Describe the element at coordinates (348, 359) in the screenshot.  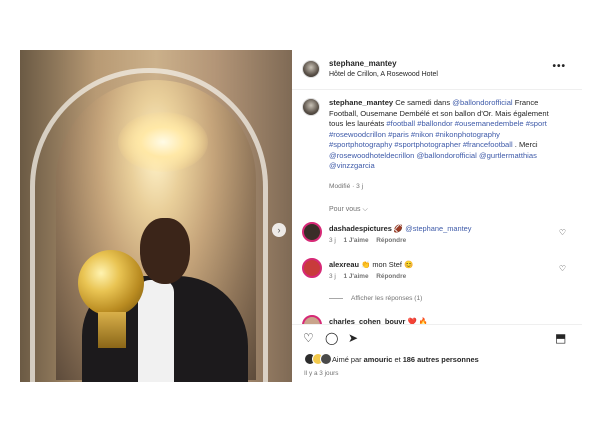
I see `likes-prefix: Aimé par` at that location.